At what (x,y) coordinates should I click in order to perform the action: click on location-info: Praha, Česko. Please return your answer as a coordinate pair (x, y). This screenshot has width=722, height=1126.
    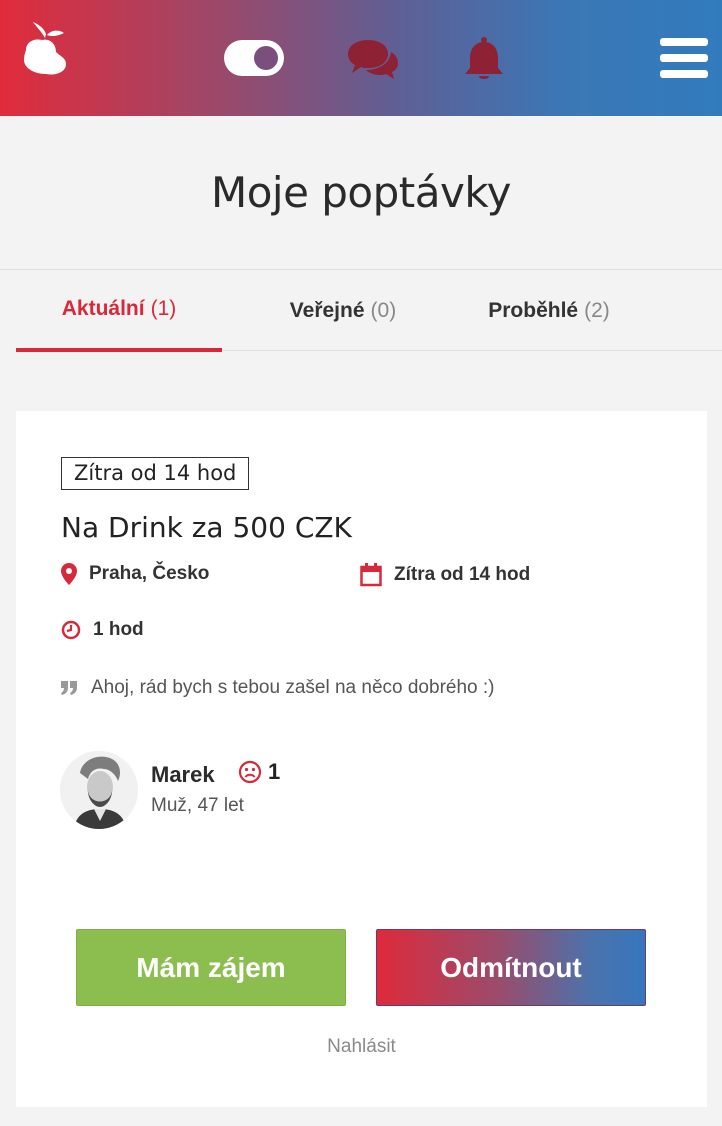
    Looking at the image, I should click on (135, 574).